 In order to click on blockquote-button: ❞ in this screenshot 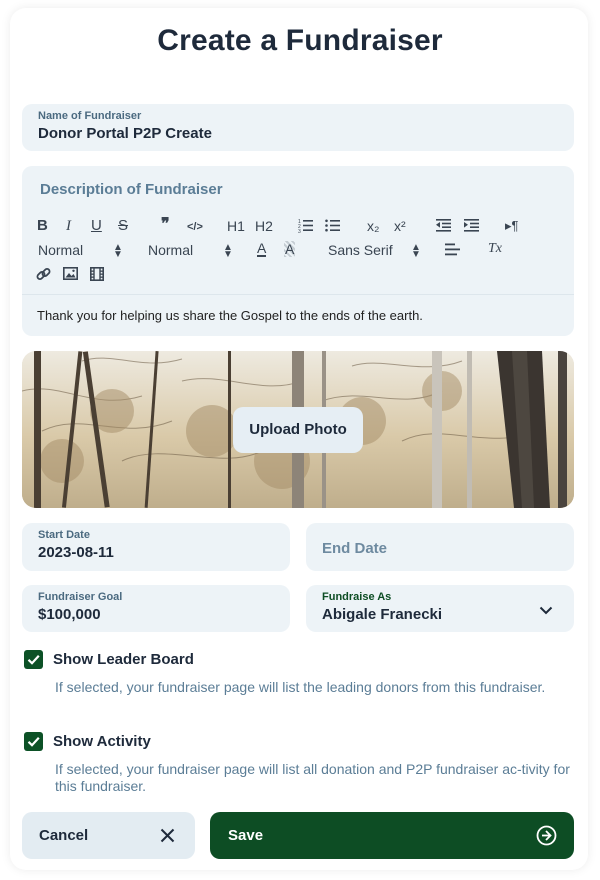, I will do `click(165, 225)`.